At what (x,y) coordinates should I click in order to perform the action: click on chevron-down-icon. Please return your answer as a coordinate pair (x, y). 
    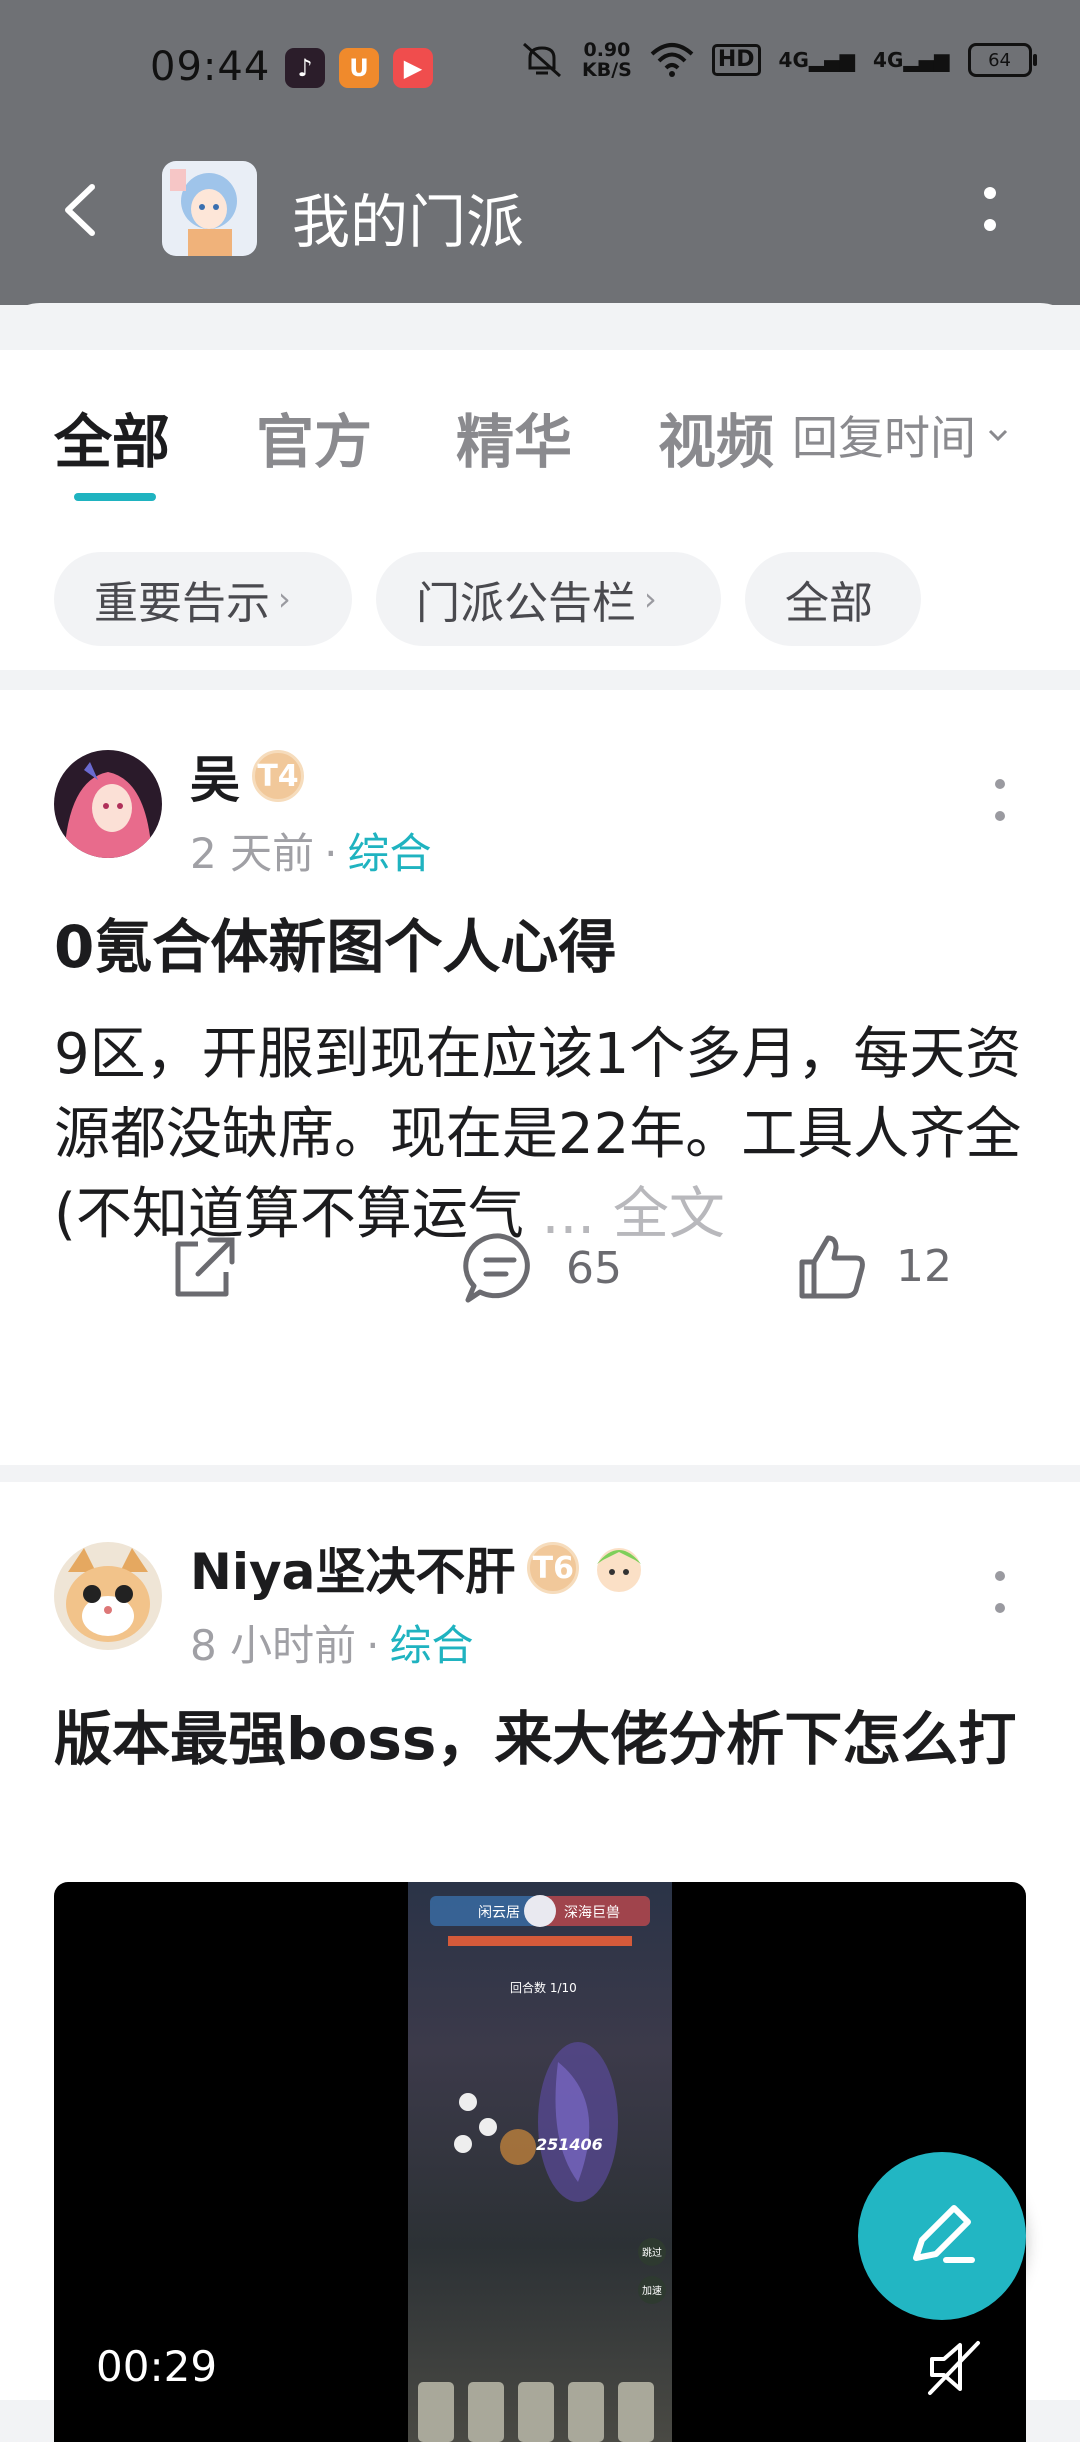
    Looking at the image, I should click on (998, 435).